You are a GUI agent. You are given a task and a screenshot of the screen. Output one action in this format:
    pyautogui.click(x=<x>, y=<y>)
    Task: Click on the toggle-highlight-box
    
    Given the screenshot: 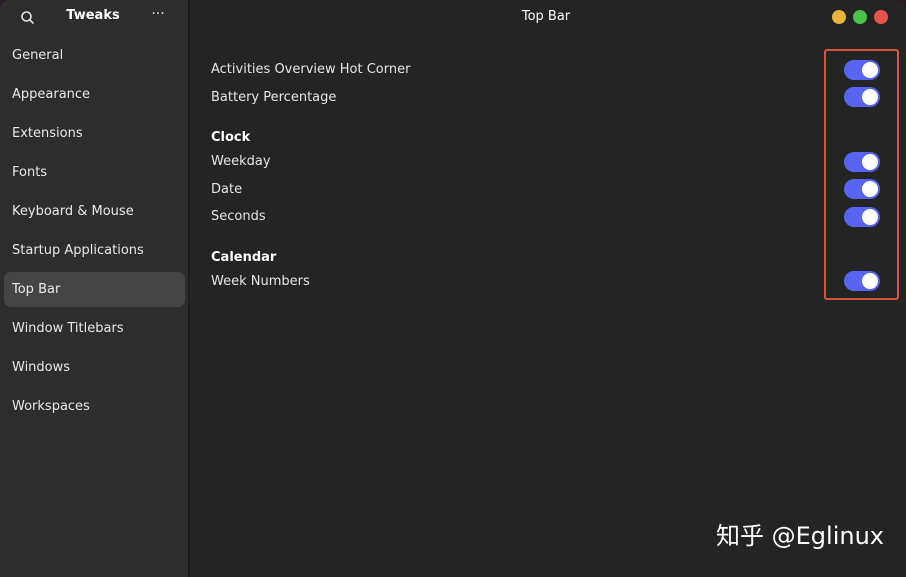 What is the action you would take?
    pyautogui.click(x=861, y=174)
    